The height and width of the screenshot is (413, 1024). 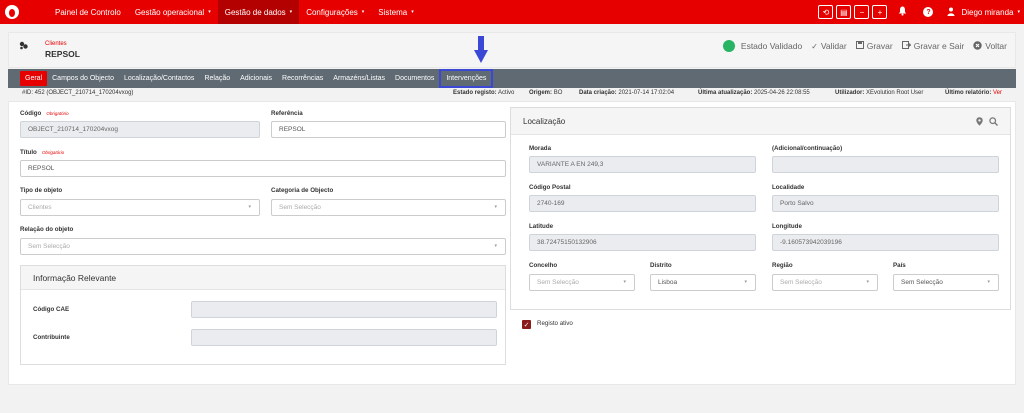 I want to click on locality-label: Localidade, so click(x=788, y=187).